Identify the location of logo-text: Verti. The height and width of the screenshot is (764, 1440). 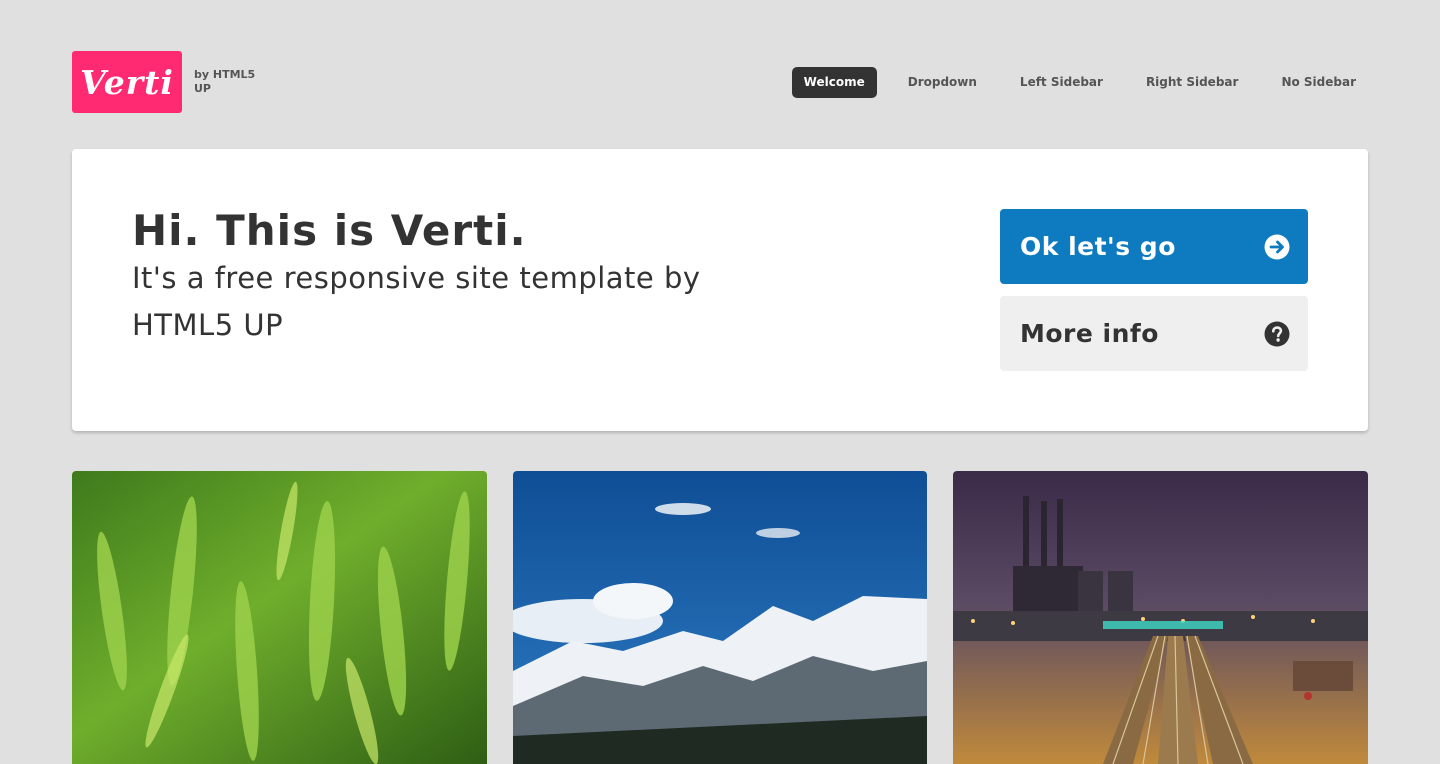
(127, 82).